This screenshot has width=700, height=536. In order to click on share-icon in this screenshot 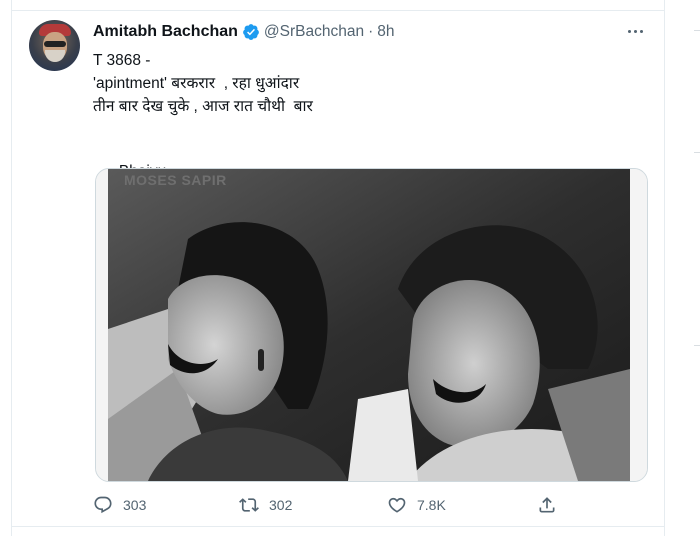, I will do `click(547, 505)`.